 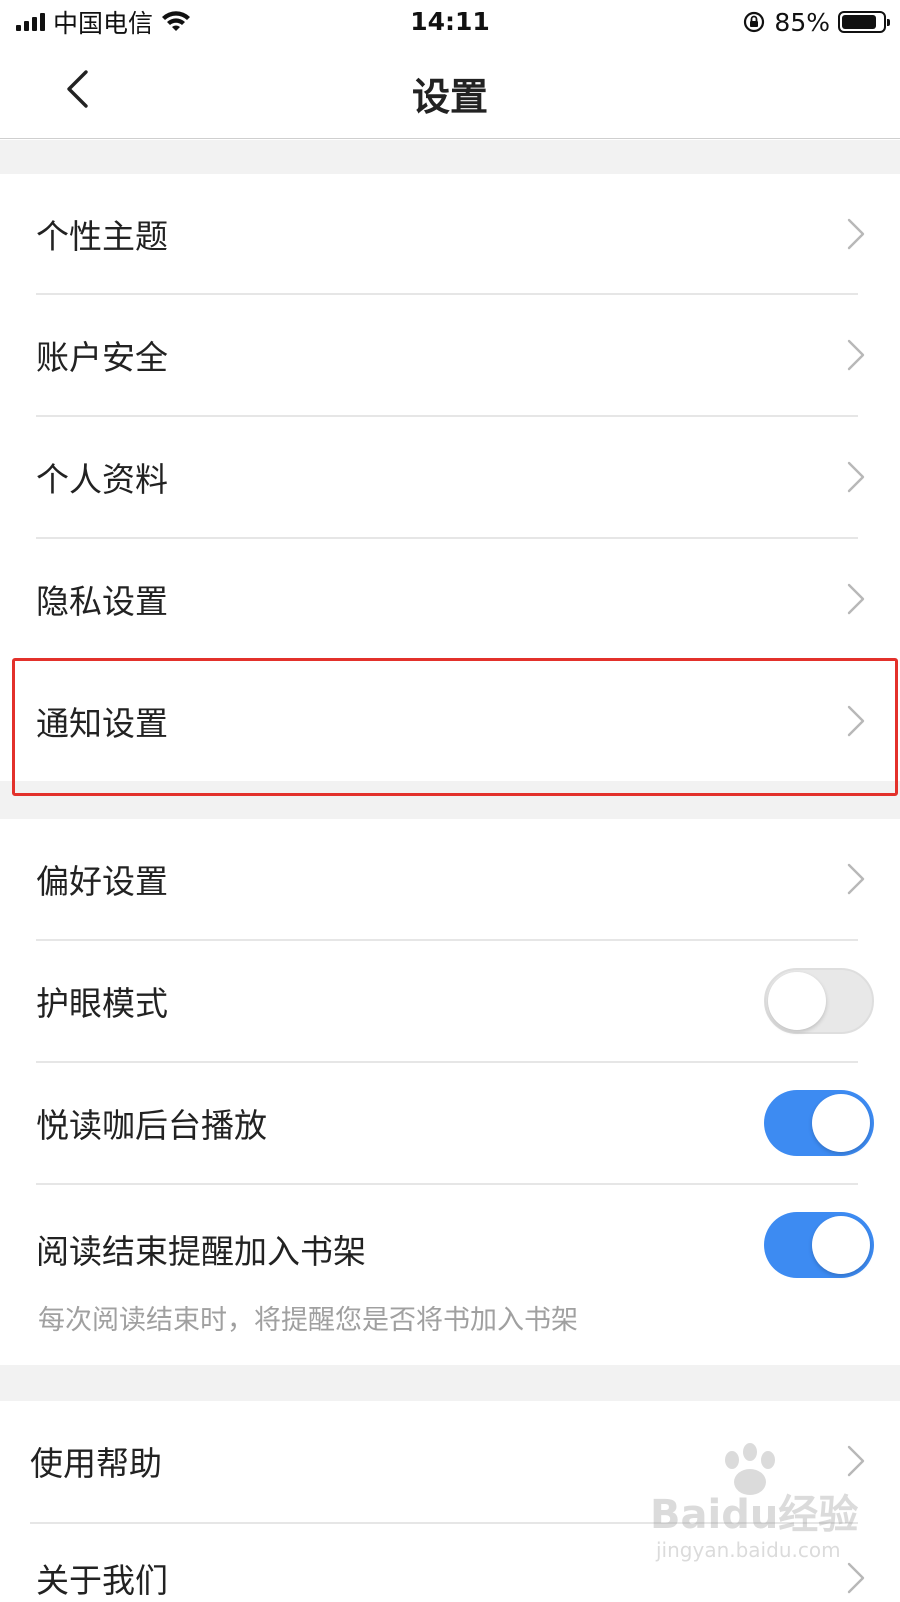 I want to click on row-help: 使用帮助, so click(x=450, y=1461).